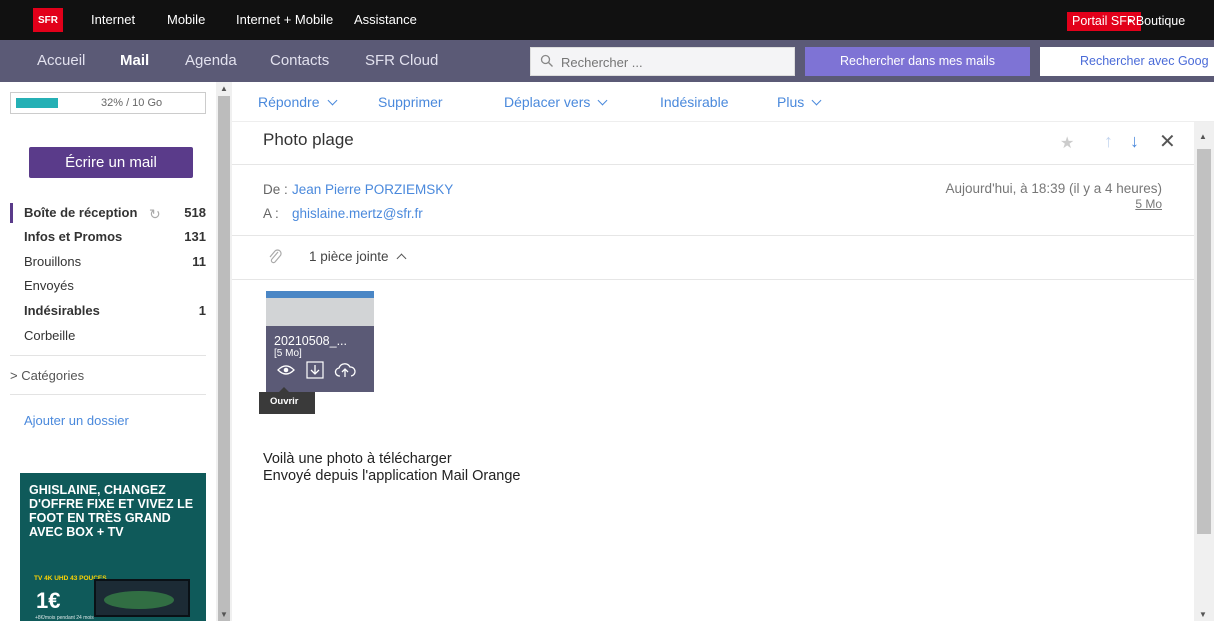 The width and height of the screenshot is (1214, 621). Describe the element at coordinates (320, 308) in the screenshot. I see `attachment-thumbnail` at that location.